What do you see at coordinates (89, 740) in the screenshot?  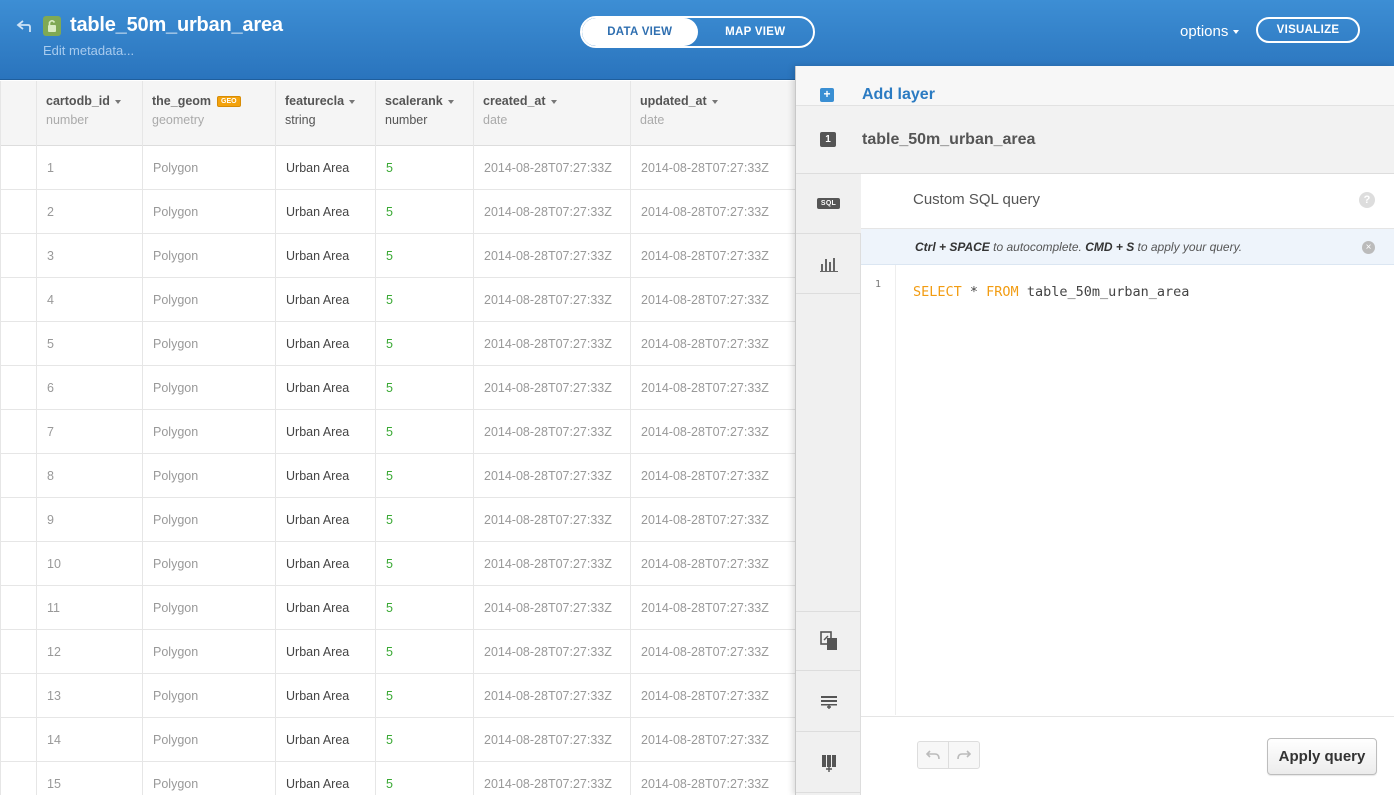 I see `cell-cartodb-id: 14` at bounding box center [89, 740].